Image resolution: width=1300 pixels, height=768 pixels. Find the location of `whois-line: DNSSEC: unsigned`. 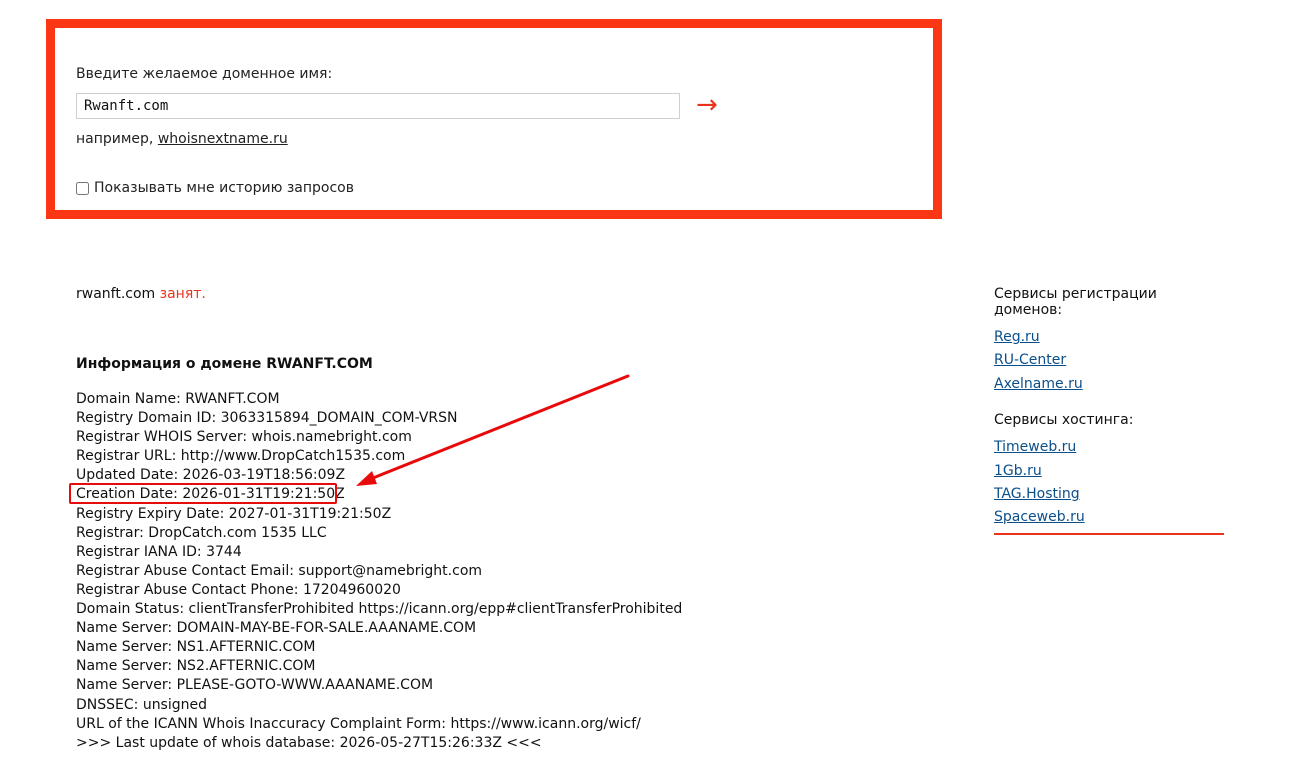

whois-line: DNSSEC: unsigned is located at coordinates (142, 704).